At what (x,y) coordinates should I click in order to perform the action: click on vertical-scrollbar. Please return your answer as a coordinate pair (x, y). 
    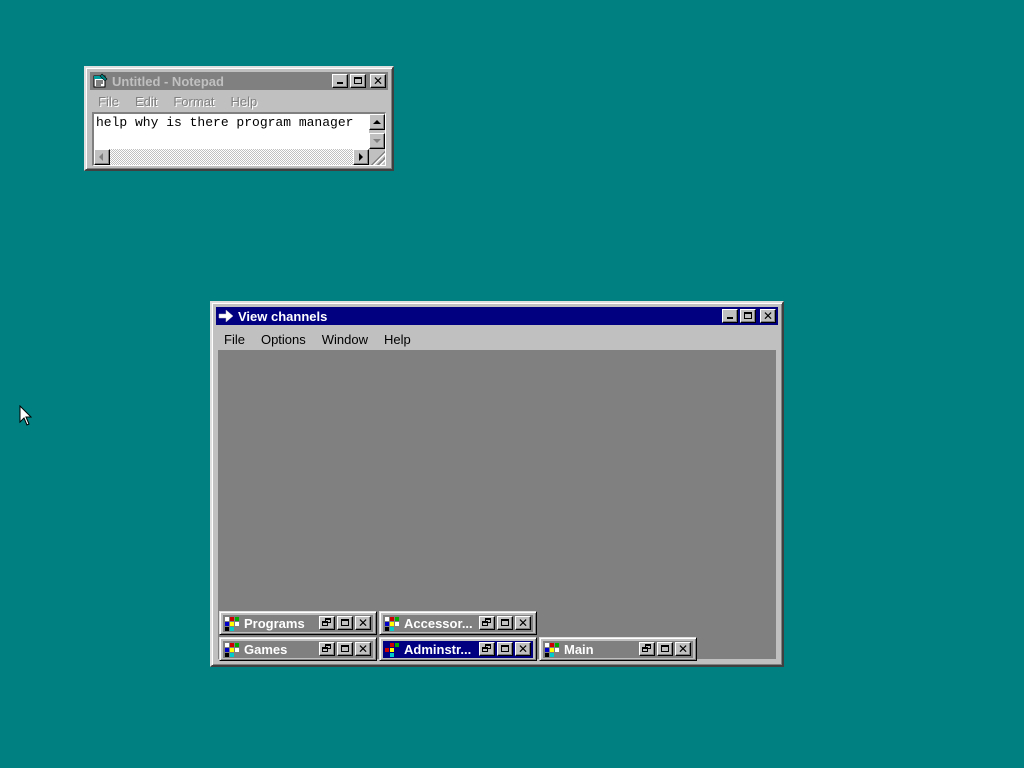
    Looking at the image, I should click on (377, 131).